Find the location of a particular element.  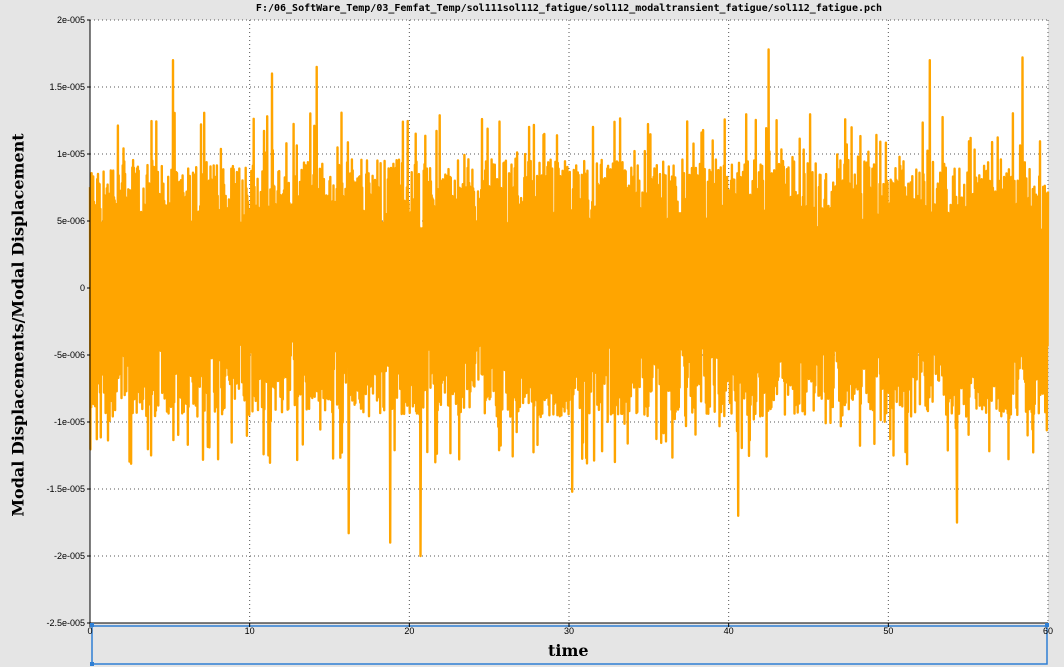

y-tick-label: -2e-005 is located at coordinates (69, 556).